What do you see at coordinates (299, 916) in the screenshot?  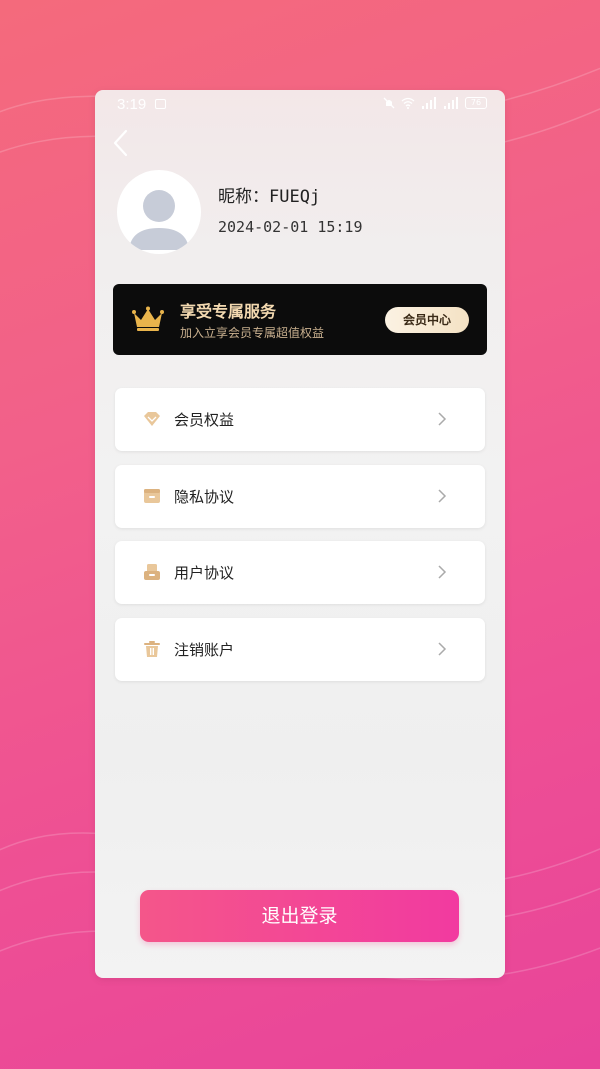 I see `logout-button: 退出登录` at bounding box center [299, 916].